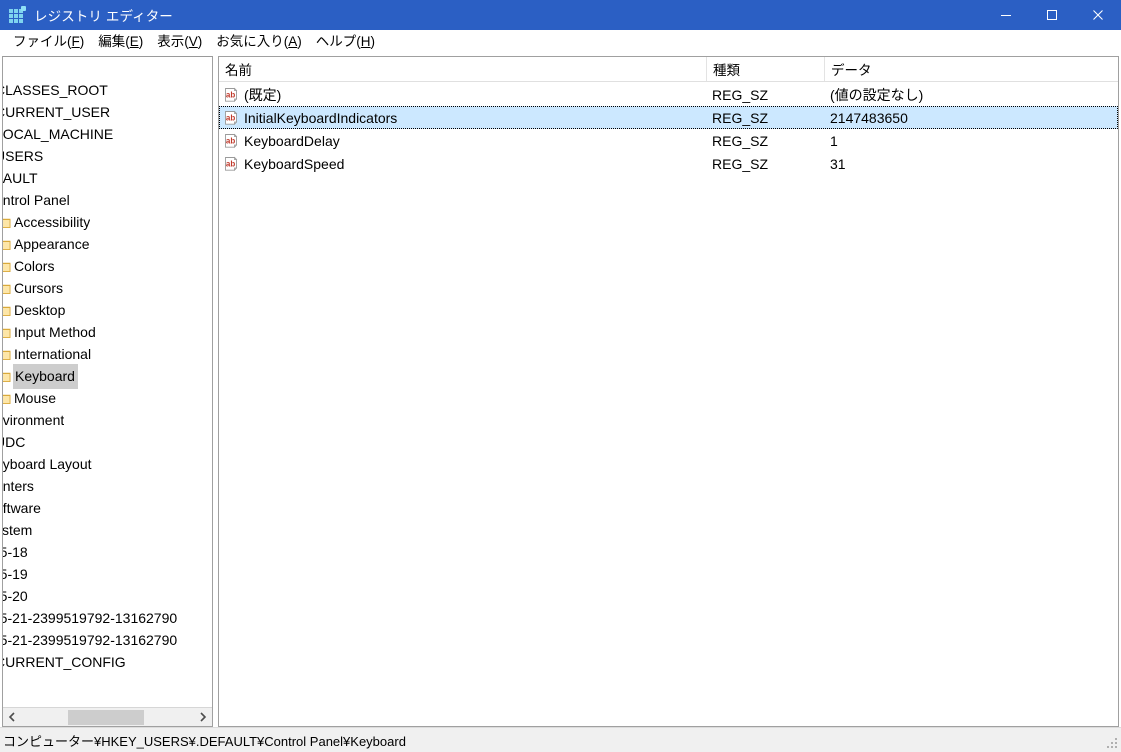  I want to click on close-button, so click(1098, 15).